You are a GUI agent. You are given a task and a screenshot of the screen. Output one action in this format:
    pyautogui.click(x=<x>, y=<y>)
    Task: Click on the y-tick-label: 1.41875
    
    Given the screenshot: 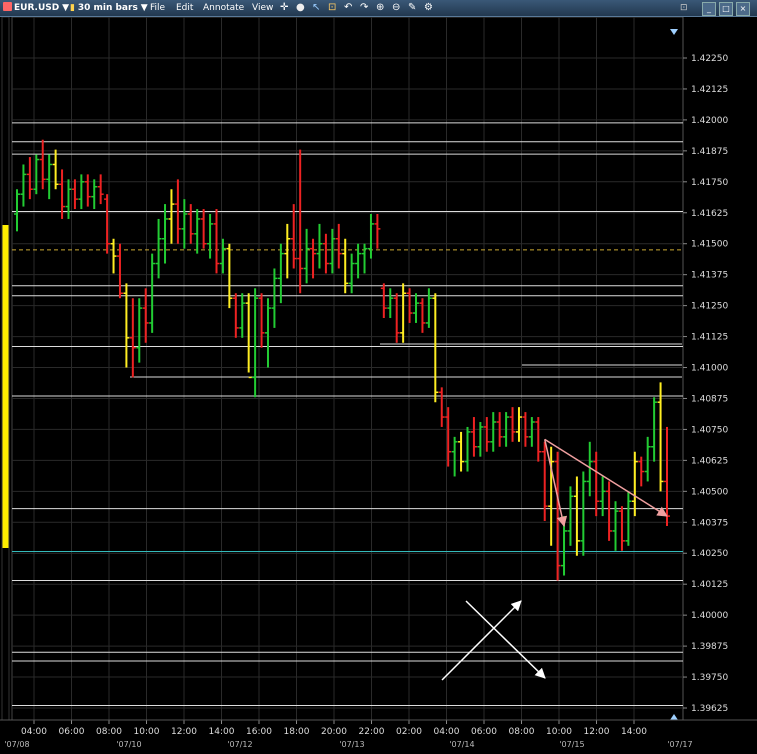 What is the action you would take?
    pyautogui.click(x=709, y=152)
    